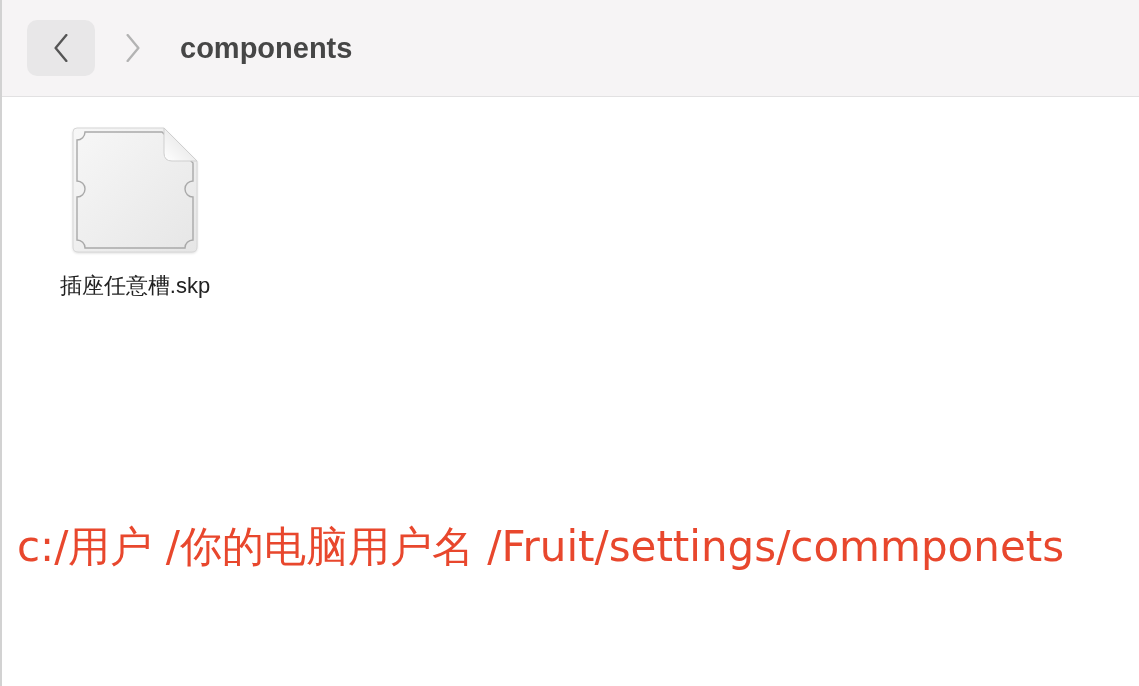  I want to click on back-button, so click(61, 48).